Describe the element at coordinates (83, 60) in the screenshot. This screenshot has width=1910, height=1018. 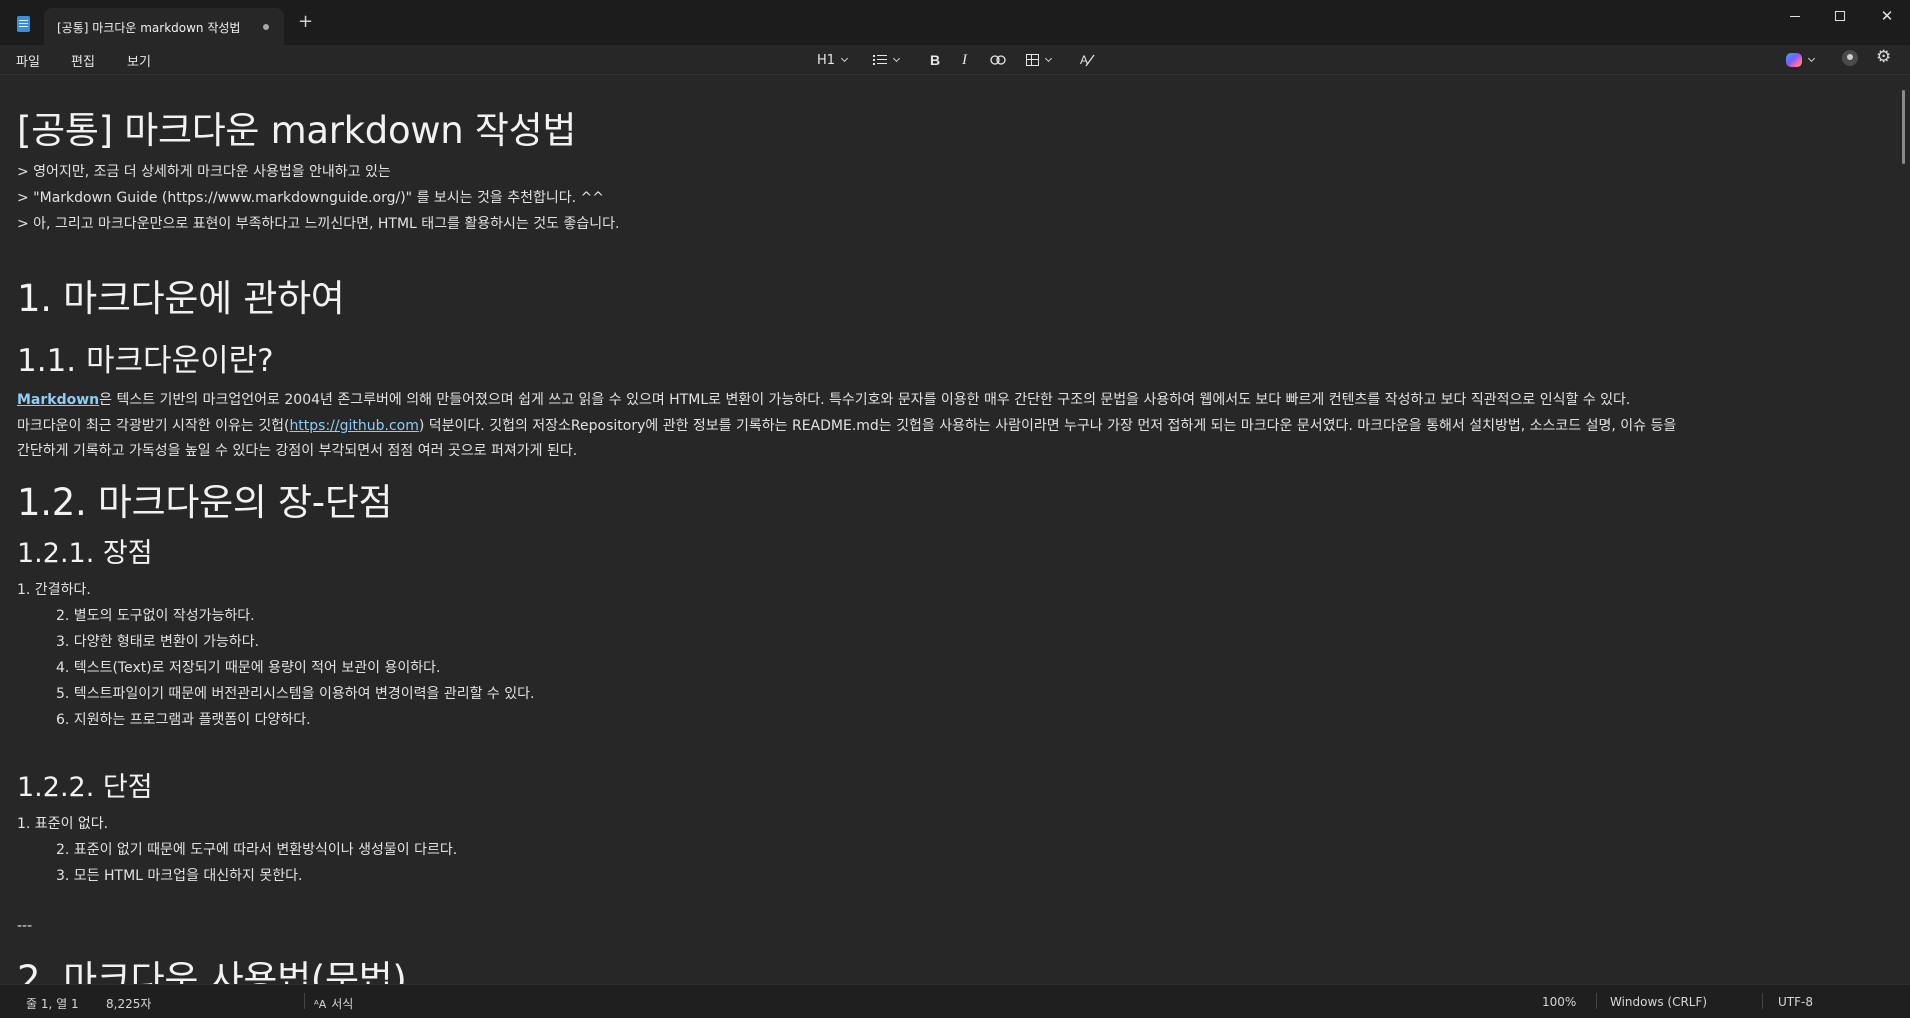
I see `menu-edit: 편집` at that location.